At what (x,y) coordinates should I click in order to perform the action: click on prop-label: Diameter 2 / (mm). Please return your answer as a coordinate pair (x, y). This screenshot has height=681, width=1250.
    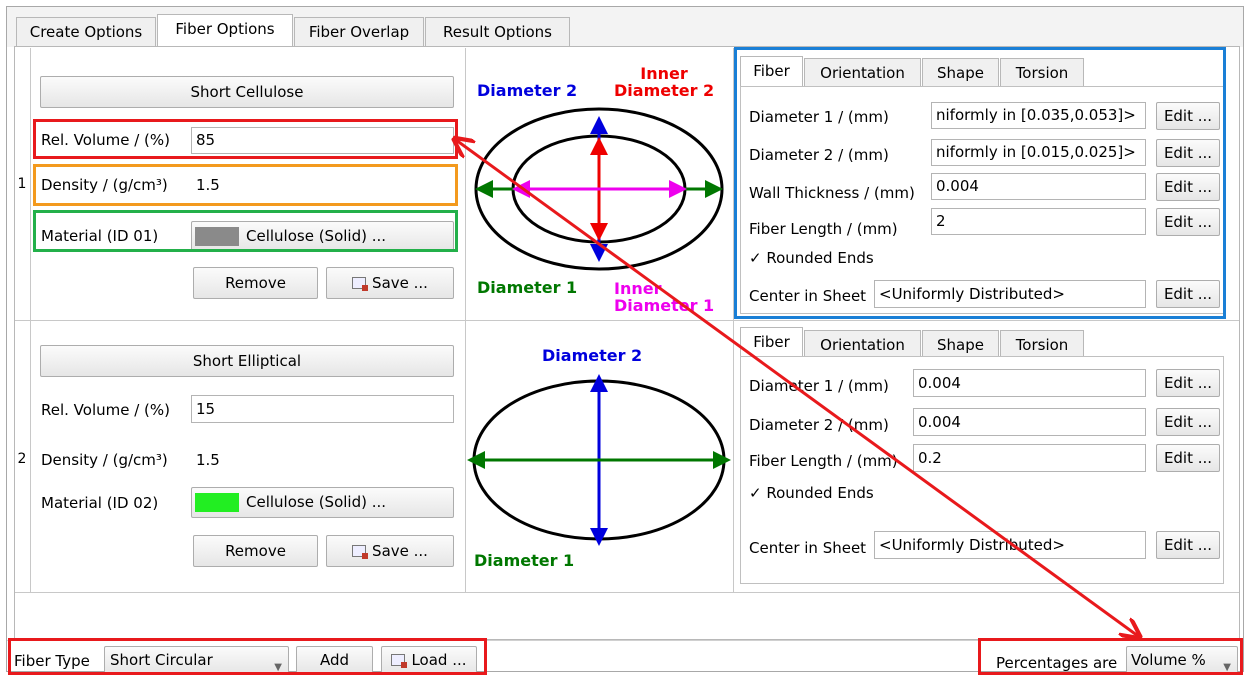
    Looking at the image, I should click on (819, 425).